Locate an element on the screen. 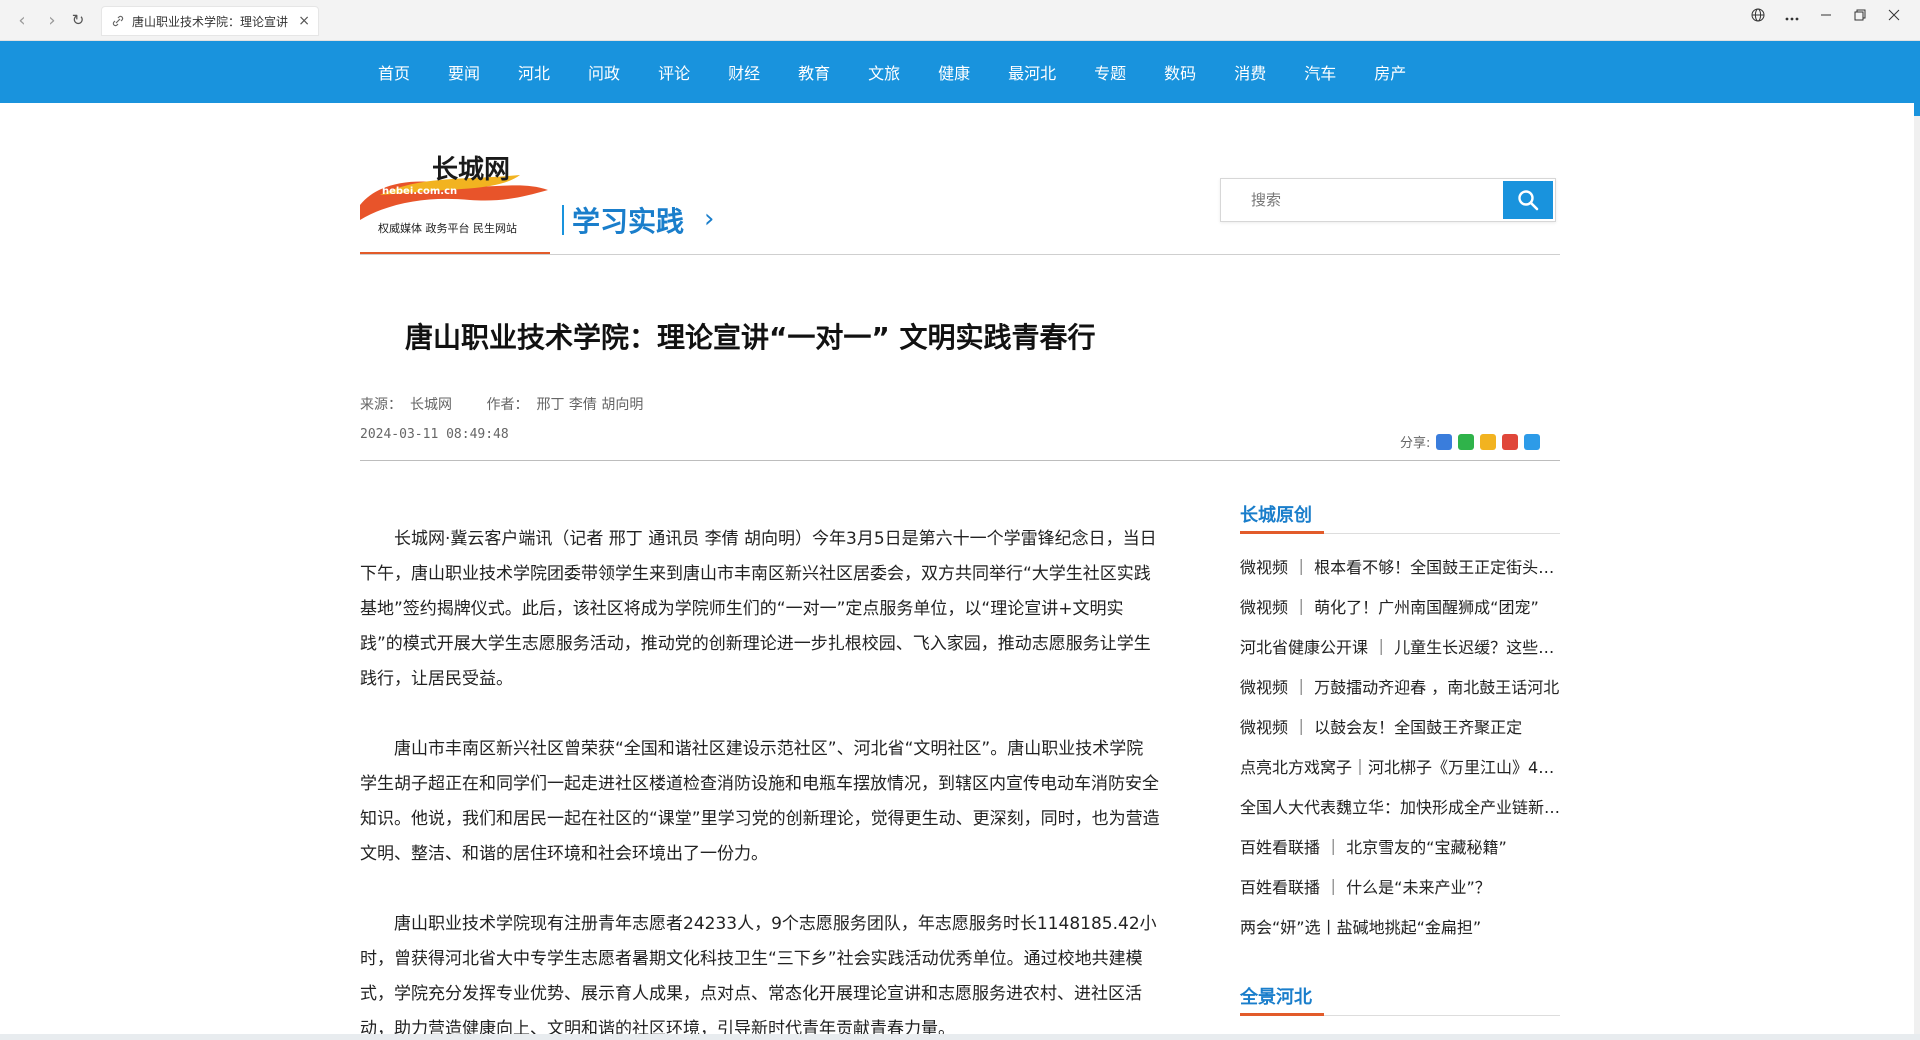 This screenshot has width=1920, height=1040. close-window-icon is located at coordinates (1894, 17).